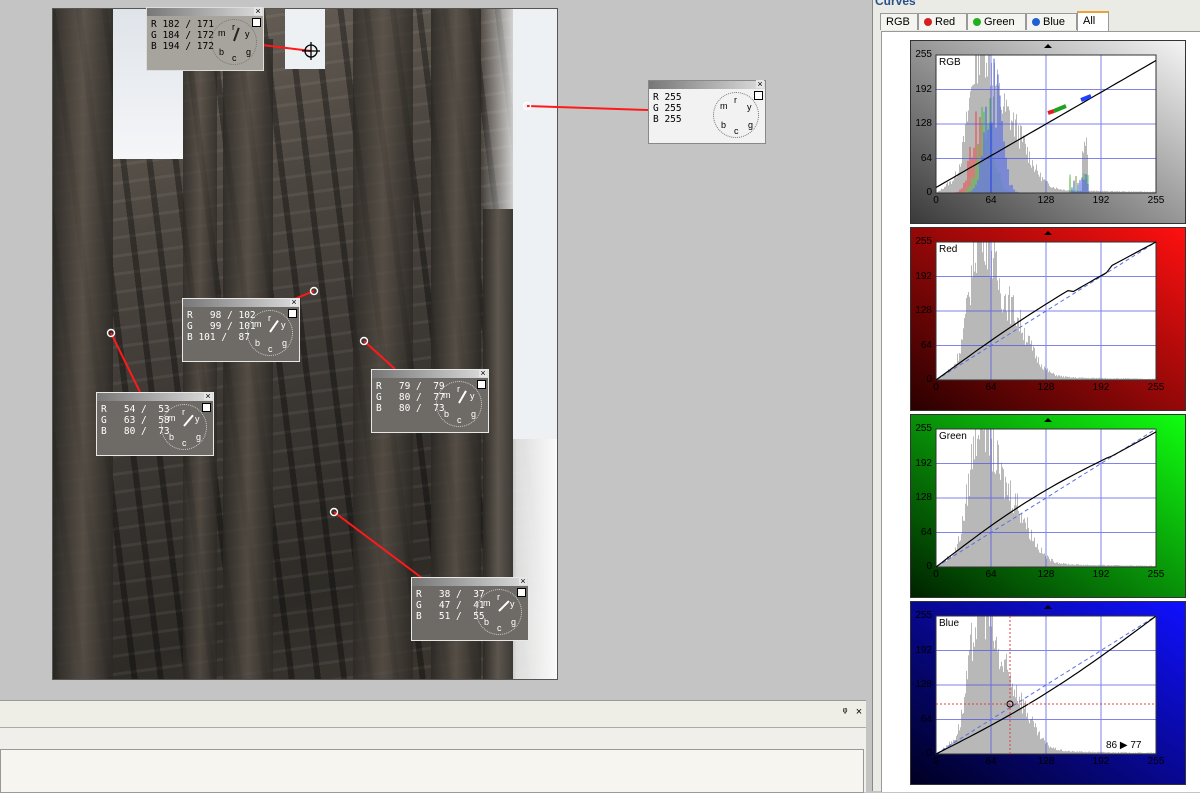 This screenshot has height=793, width=1200. I want to click on curve-graph-green: Green 255 192 128 64 0 0 64 128 192 255, so click(1048, 506).